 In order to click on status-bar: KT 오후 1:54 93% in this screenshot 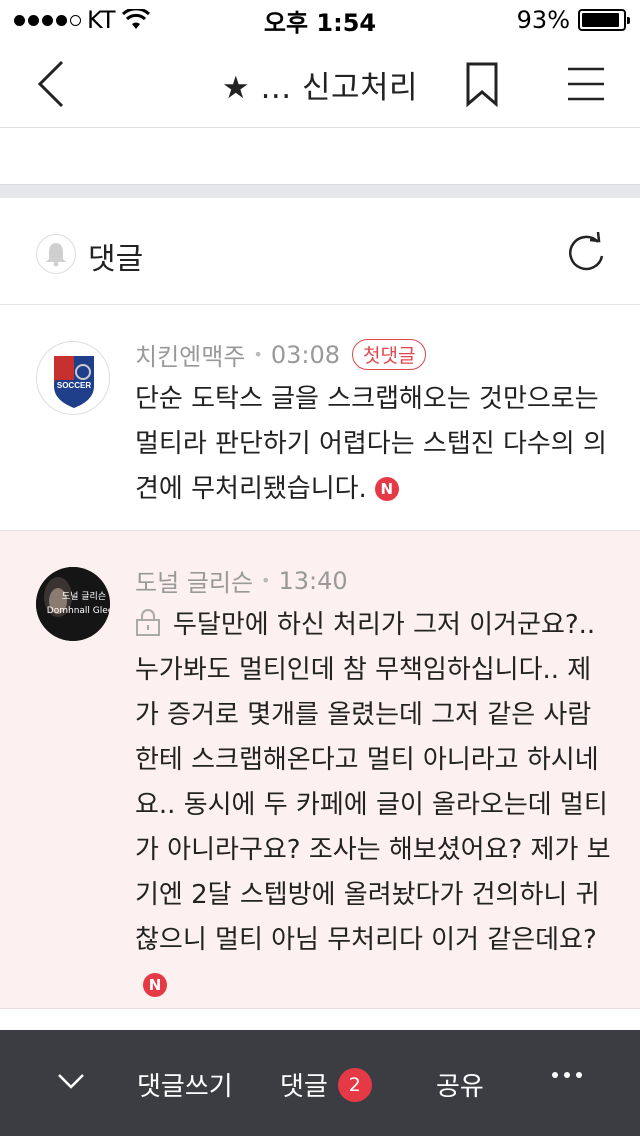, I will do `click(320, 20)`.